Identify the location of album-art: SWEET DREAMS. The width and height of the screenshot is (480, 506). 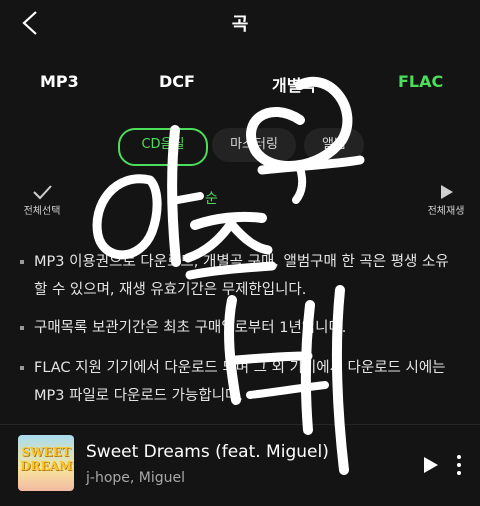
(46, 463).